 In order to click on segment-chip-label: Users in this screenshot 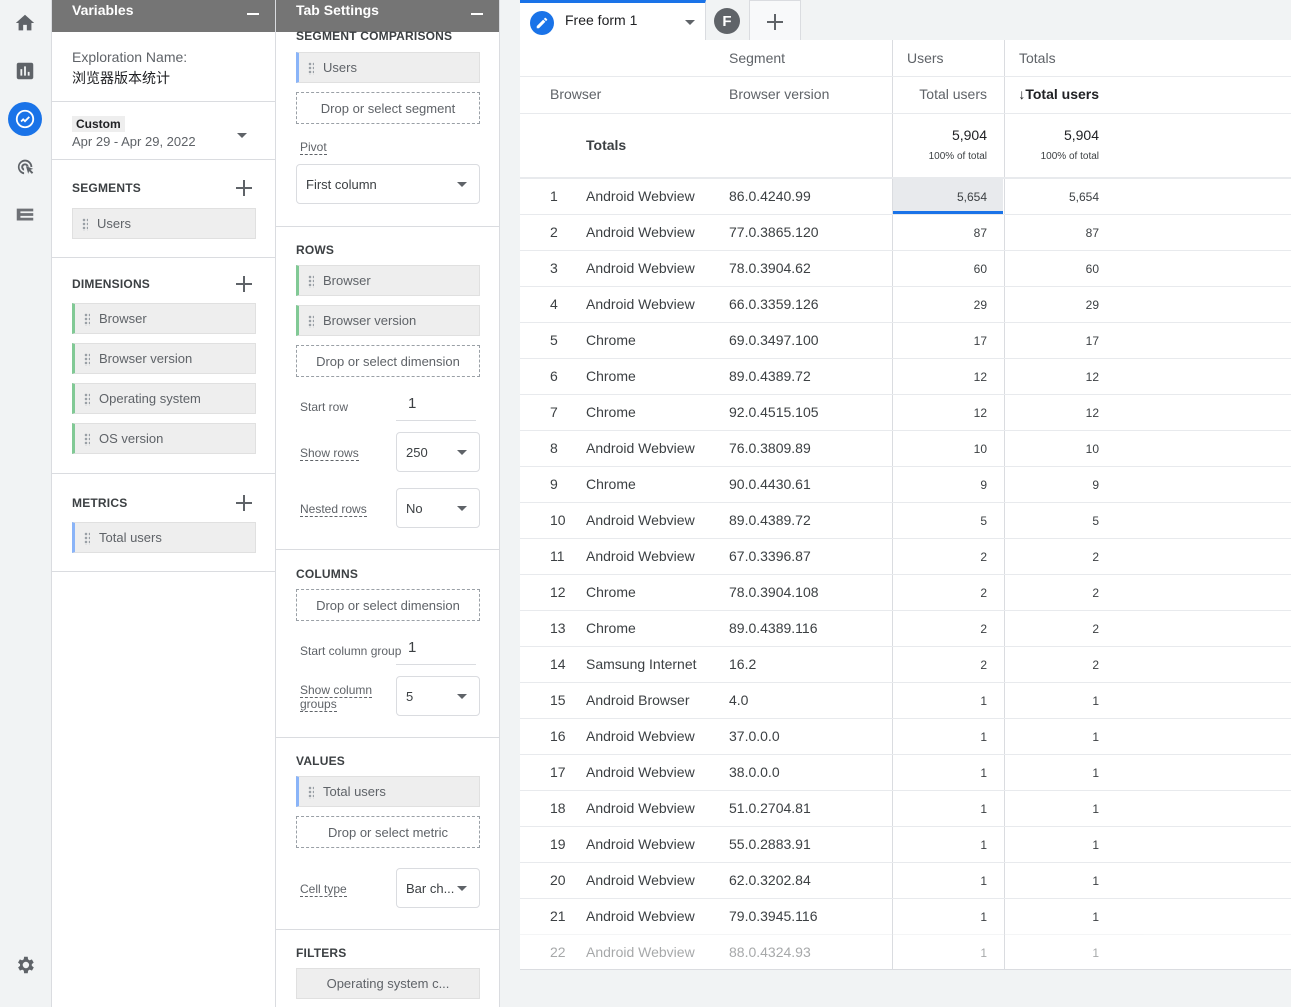, I will do `click(114, 223)`.